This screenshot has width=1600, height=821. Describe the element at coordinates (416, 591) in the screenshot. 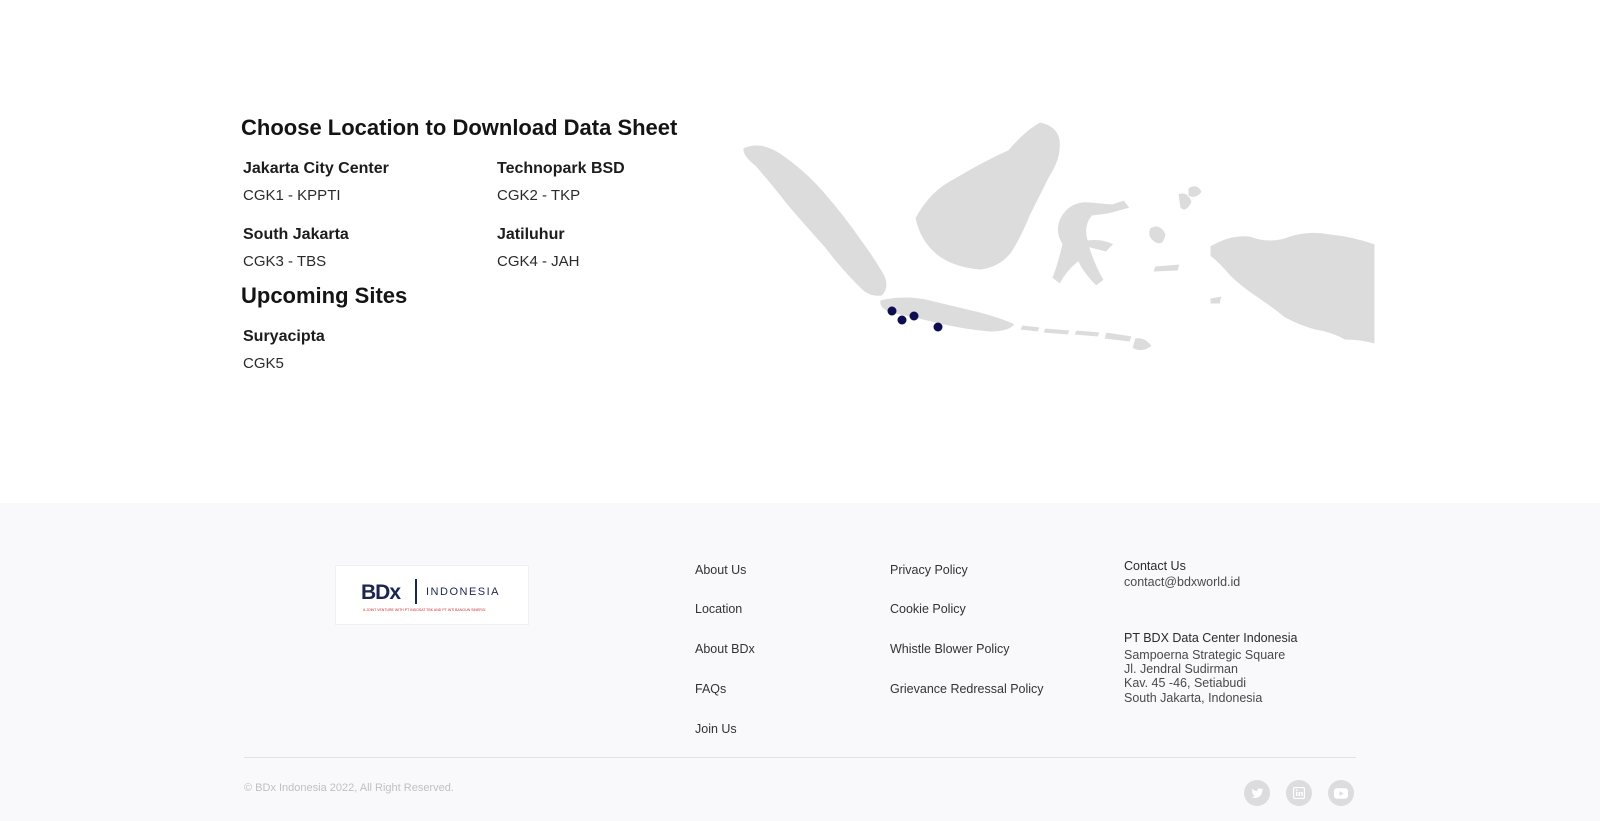

I see `logo-divider` at that location.